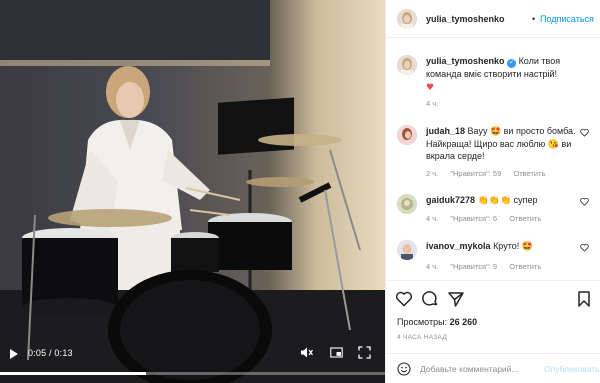 The image size is (600, 383). I want to click on comment-composer: Опубликовать, so click(493, 368).